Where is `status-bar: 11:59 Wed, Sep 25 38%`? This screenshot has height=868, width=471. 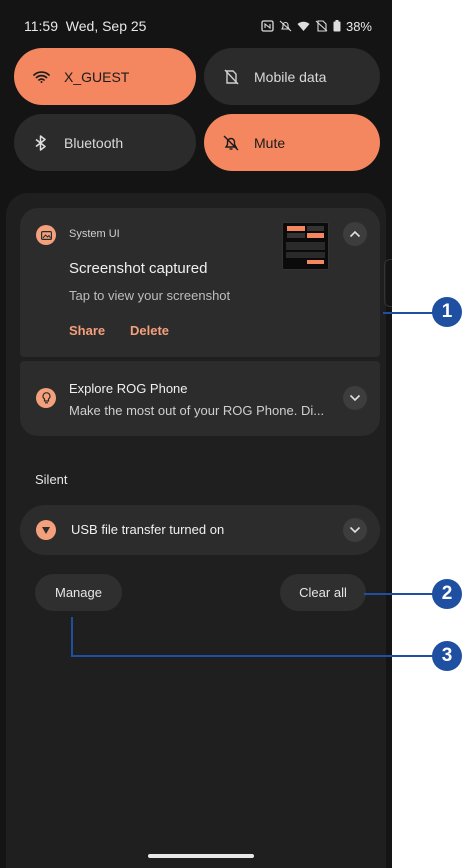
status-bar: 11:59 Wed, Sep 25 38% is located at coordinates (198, 26).